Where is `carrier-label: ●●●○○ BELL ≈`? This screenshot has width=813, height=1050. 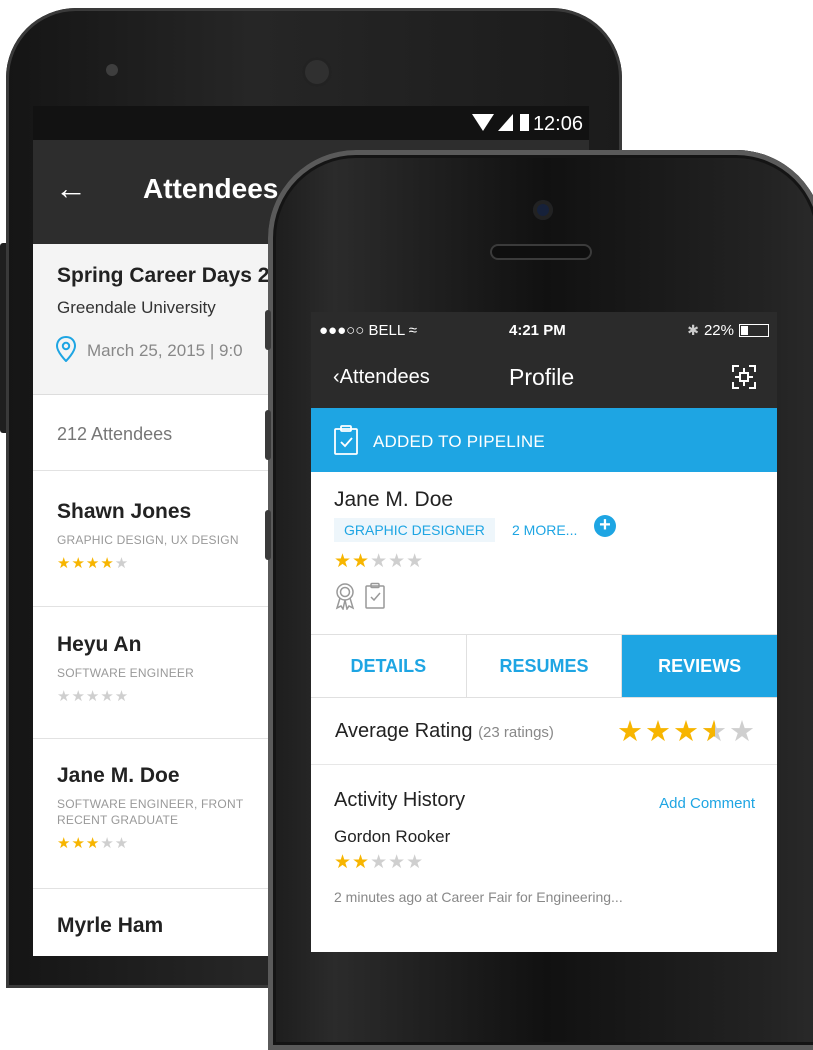
carrier-label: ●●●○○ BELL ≈ is located at coordinates (368, 330).